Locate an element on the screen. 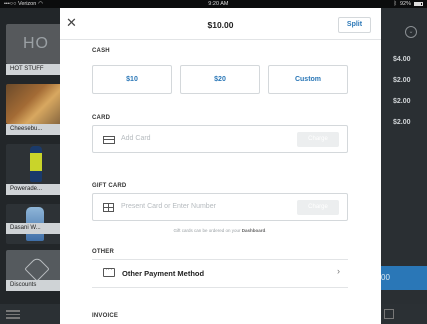 The width and height of the screenshot is (427, 324). card-field: Add Card Charge is located at coordinates (220, 139).